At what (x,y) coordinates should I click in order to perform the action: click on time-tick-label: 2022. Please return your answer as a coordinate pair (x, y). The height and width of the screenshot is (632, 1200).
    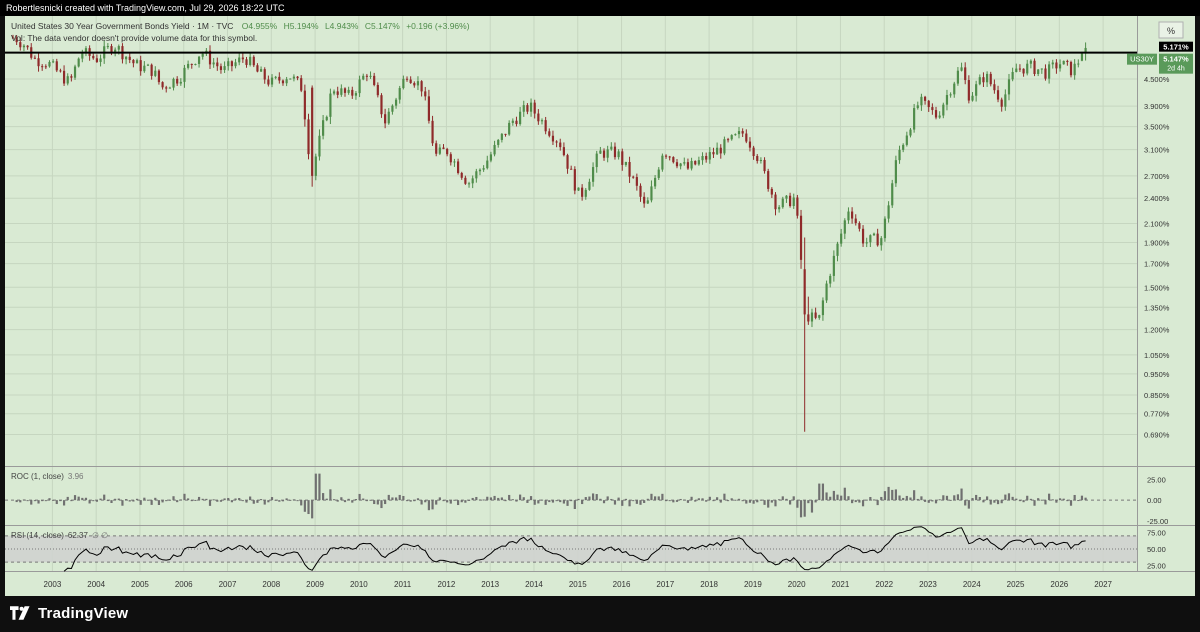
    Looking at the image, I should click on (884, 584).